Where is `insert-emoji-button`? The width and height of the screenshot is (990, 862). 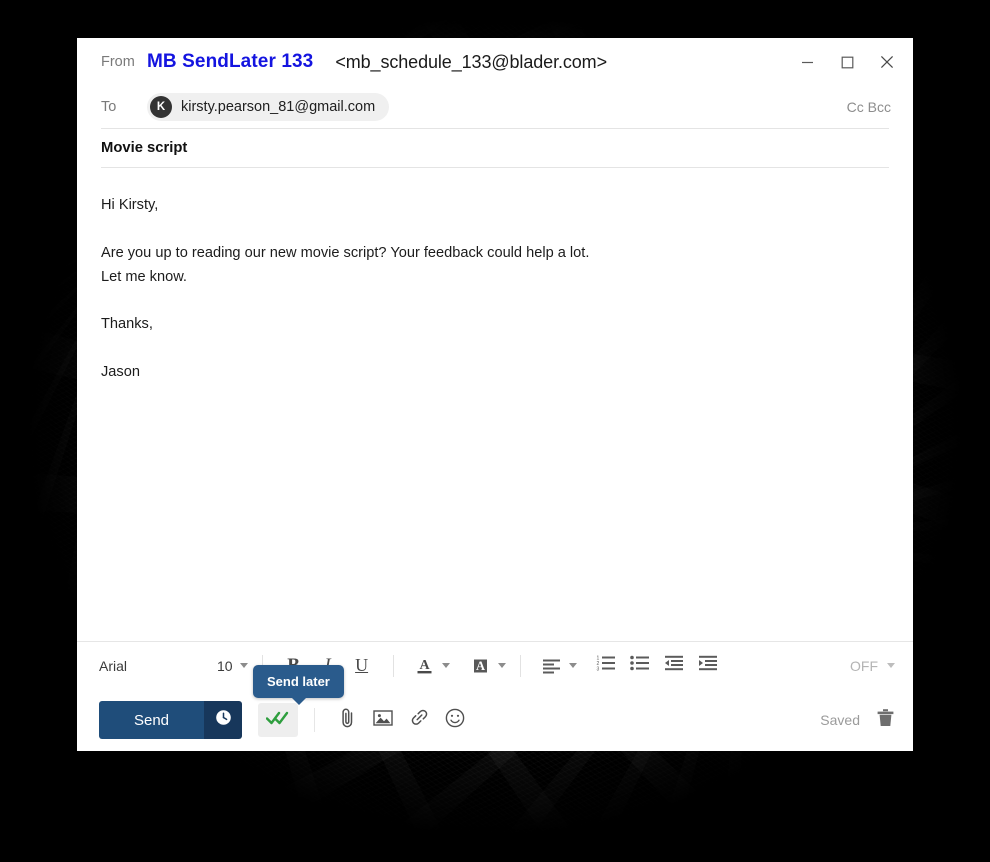 insert-emoji-button is located at coordinates (455, 720).